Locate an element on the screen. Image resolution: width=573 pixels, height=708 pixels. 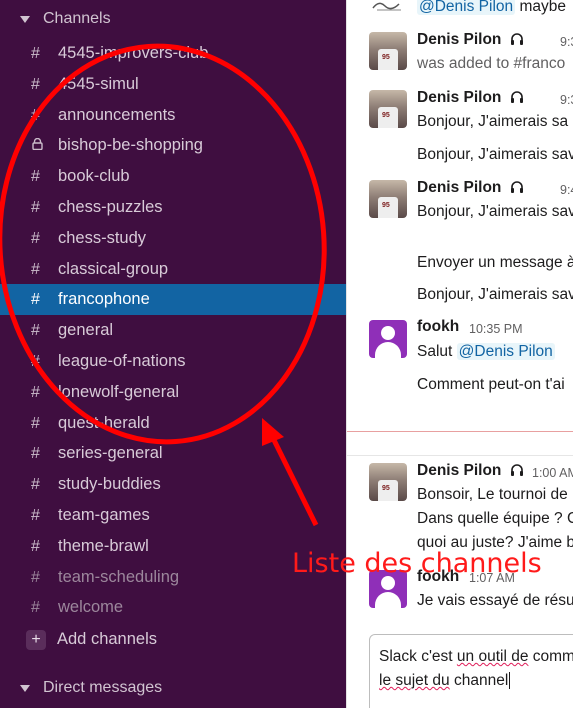
add-channels-button: + Add channels is located at coordinates (173, 639).